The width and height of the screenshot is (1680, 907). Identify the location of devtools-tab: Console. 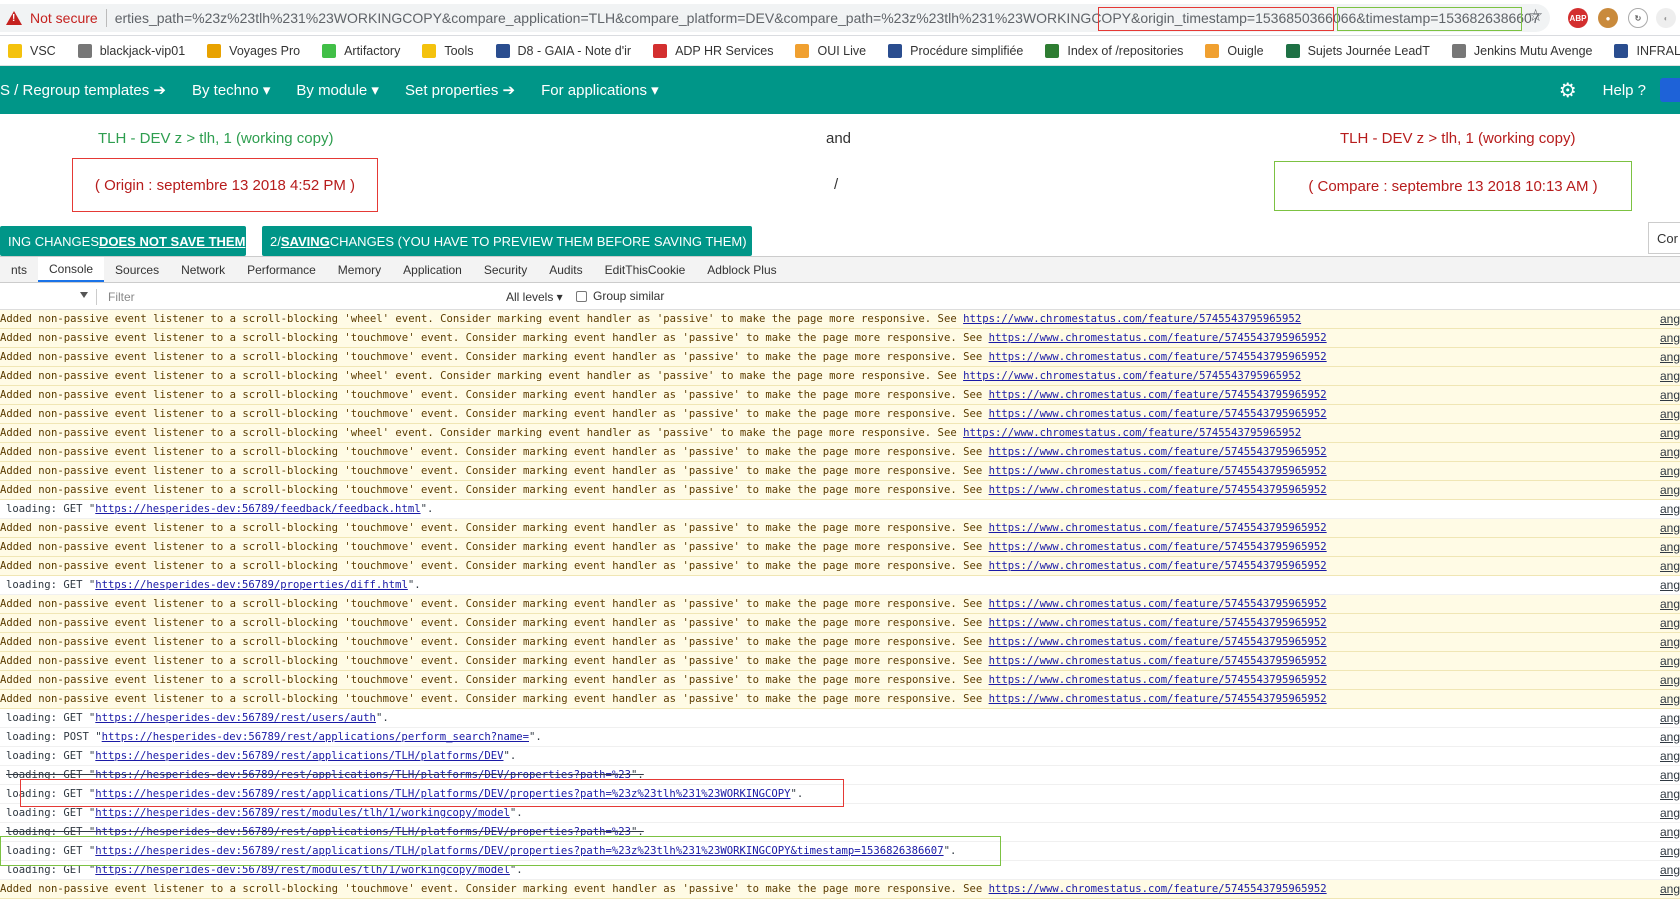
(71, 269).